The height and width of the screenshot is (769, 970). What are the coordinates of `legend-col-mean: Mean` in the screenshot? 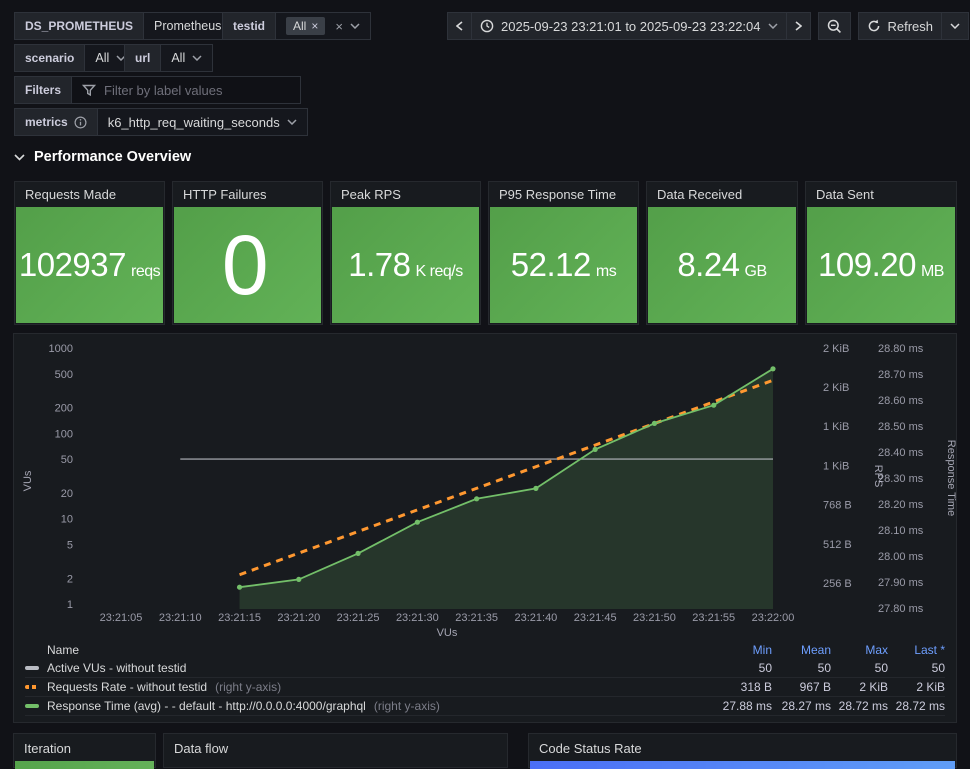 It's located at (801, 650).